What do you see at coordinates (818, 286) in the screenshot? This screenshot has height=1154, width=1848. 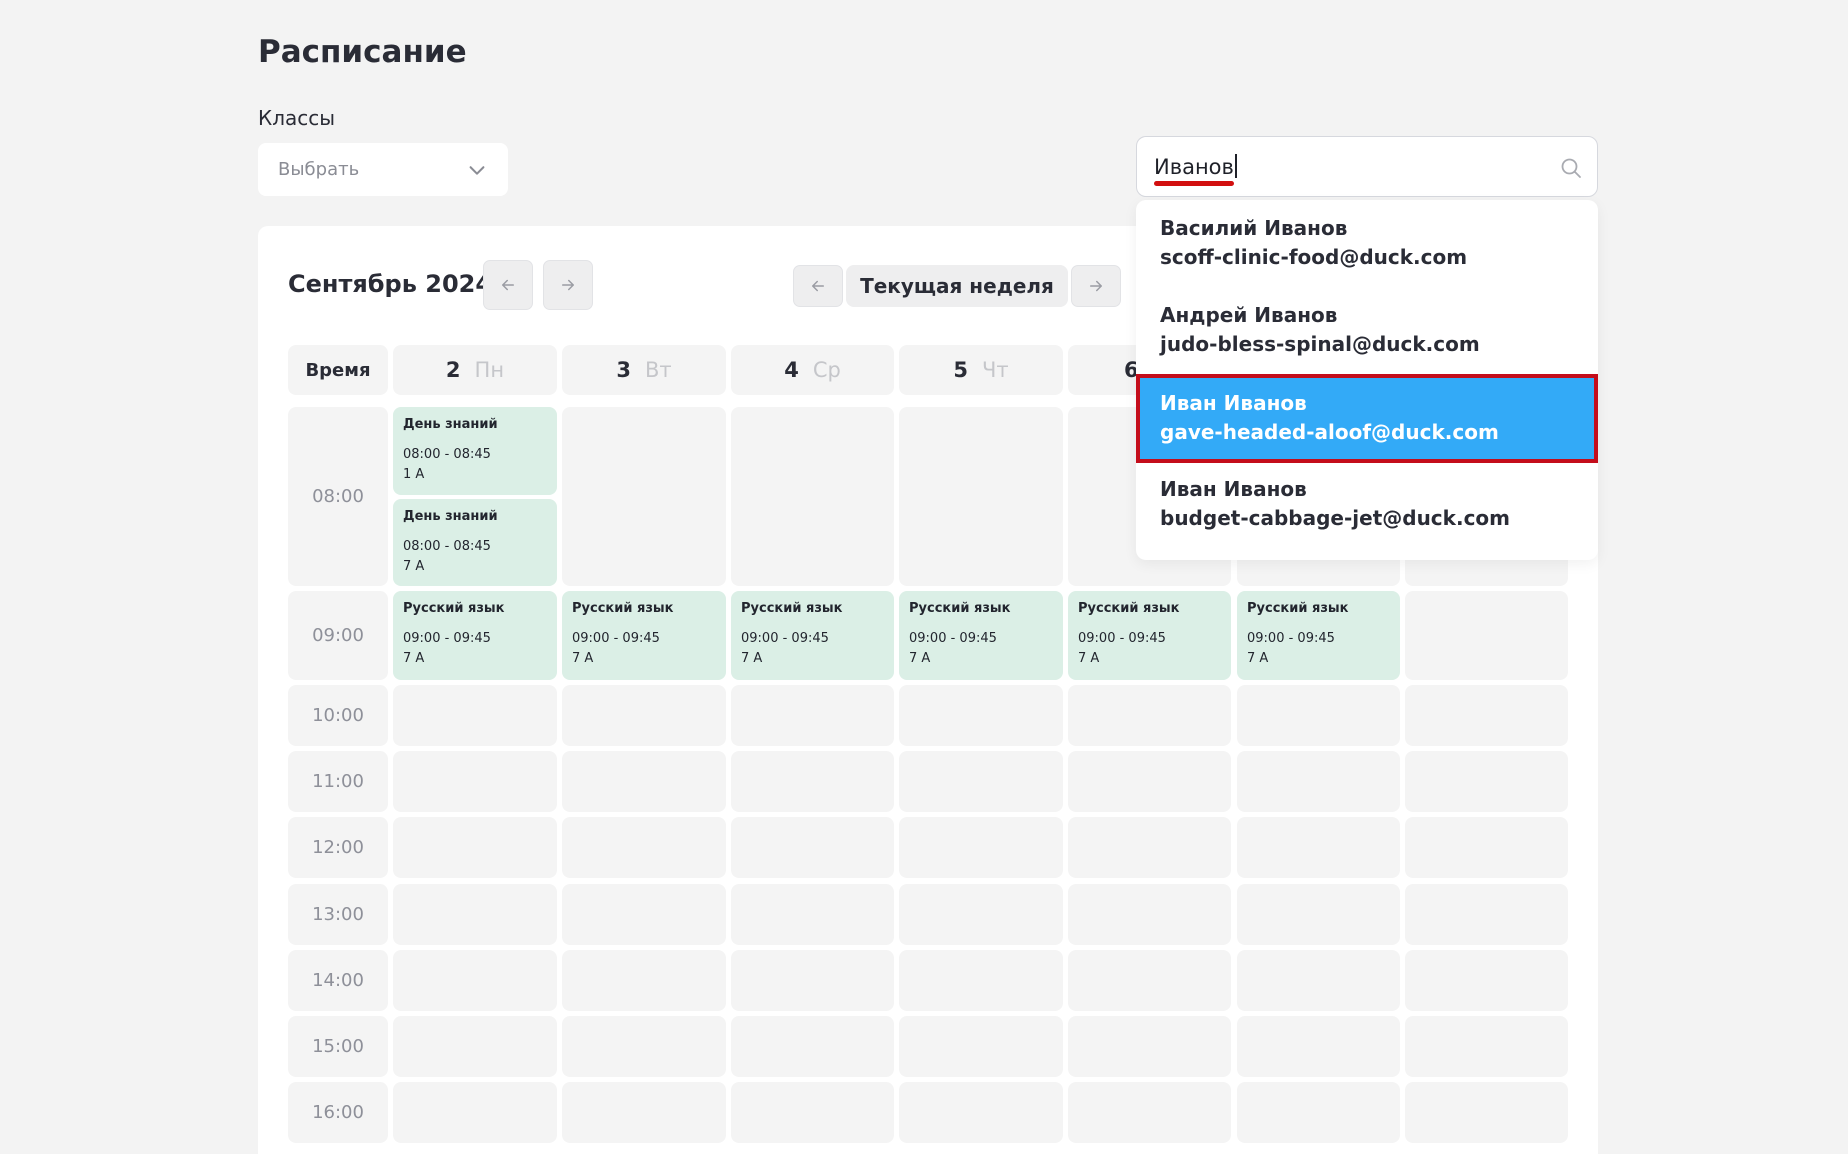 I see `prev-week-button` at bounding box center [818, 286].